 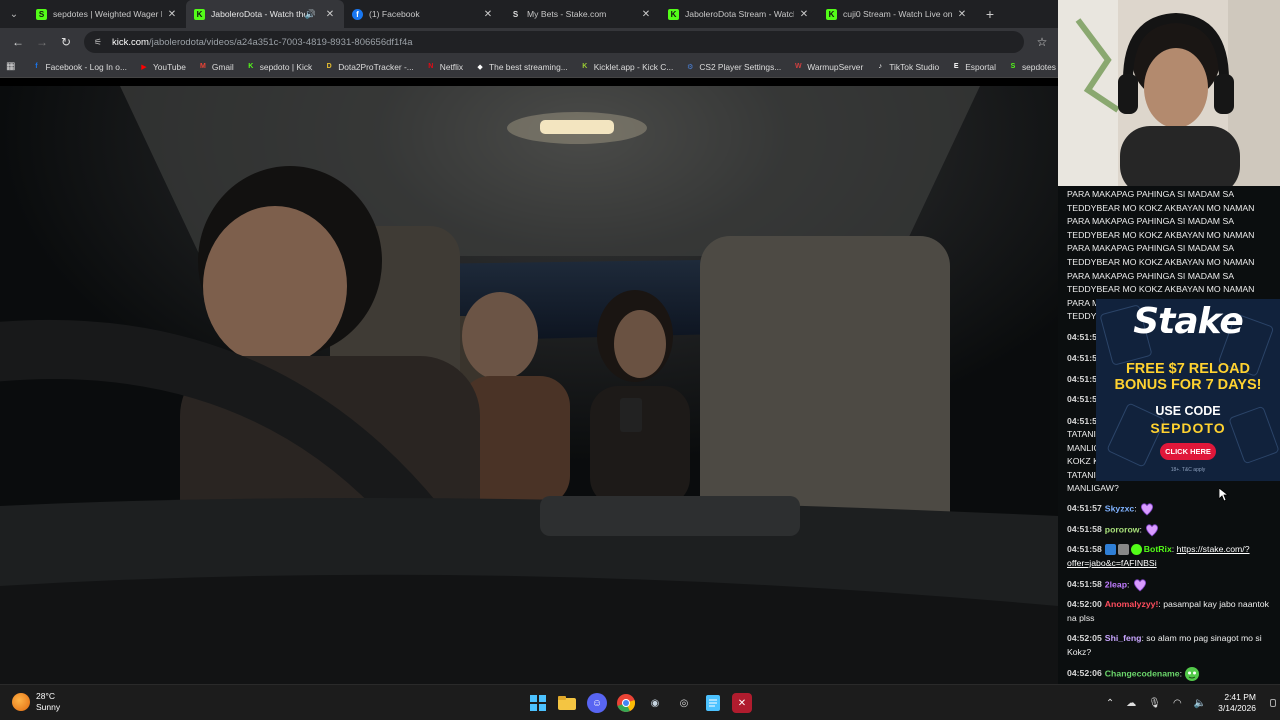 I want to click on tab-1: K JaboleroDota - Watch the V 🔊 ✕, so click(x=265, y=14).